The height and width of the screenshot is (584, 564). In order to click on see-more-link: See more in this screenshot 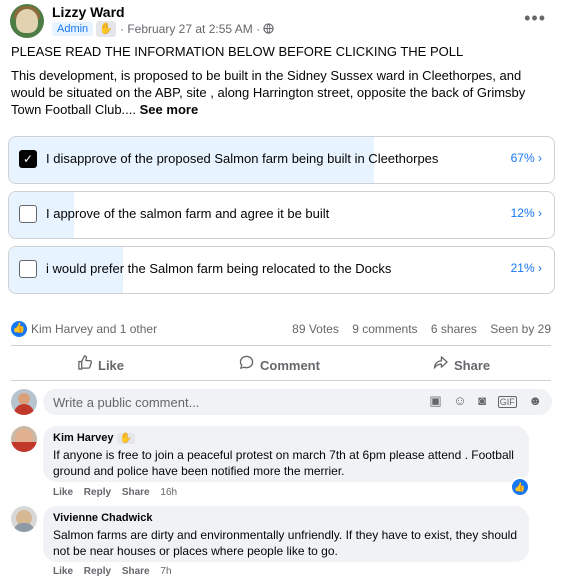, I will do `click(169, 109)`.